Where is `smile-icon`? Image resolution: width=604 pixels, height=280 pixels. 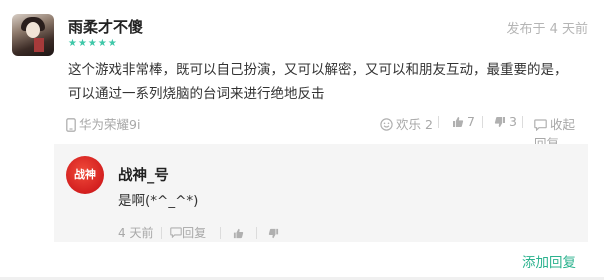
smile-icon is located at coordinates (386, 124).